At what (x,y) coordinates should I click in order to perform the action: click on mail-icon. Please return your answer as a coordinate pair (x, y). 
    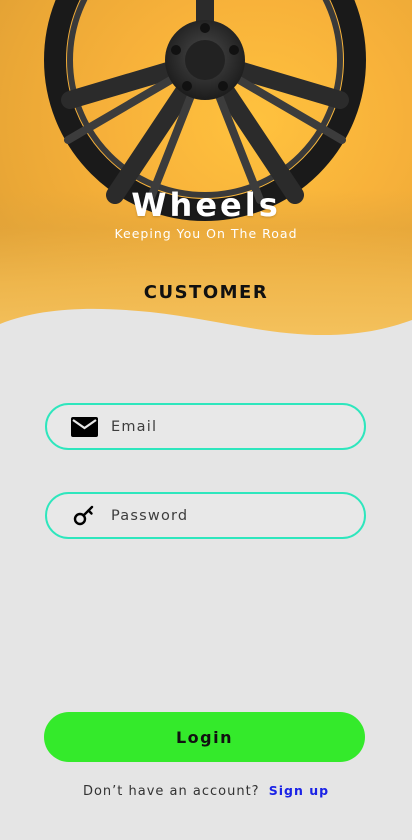
    Looking at the image, I should click on (84, 427).